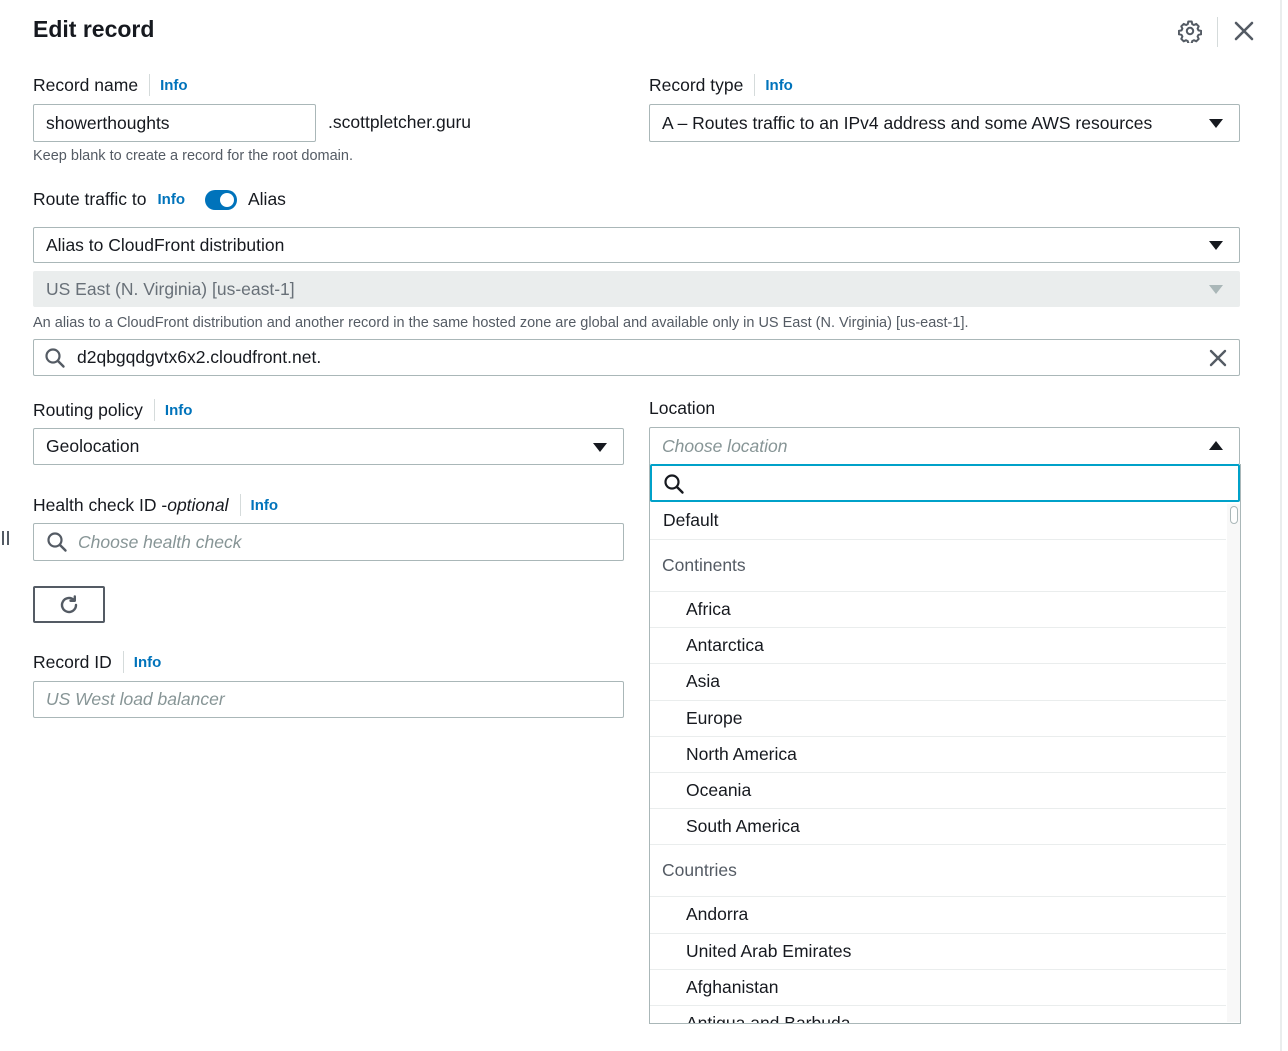 This screenshot has height=1051, width=1288. I want to click on route-traffic-label-group: Route traffic to Info Alias, so click(159, 199).